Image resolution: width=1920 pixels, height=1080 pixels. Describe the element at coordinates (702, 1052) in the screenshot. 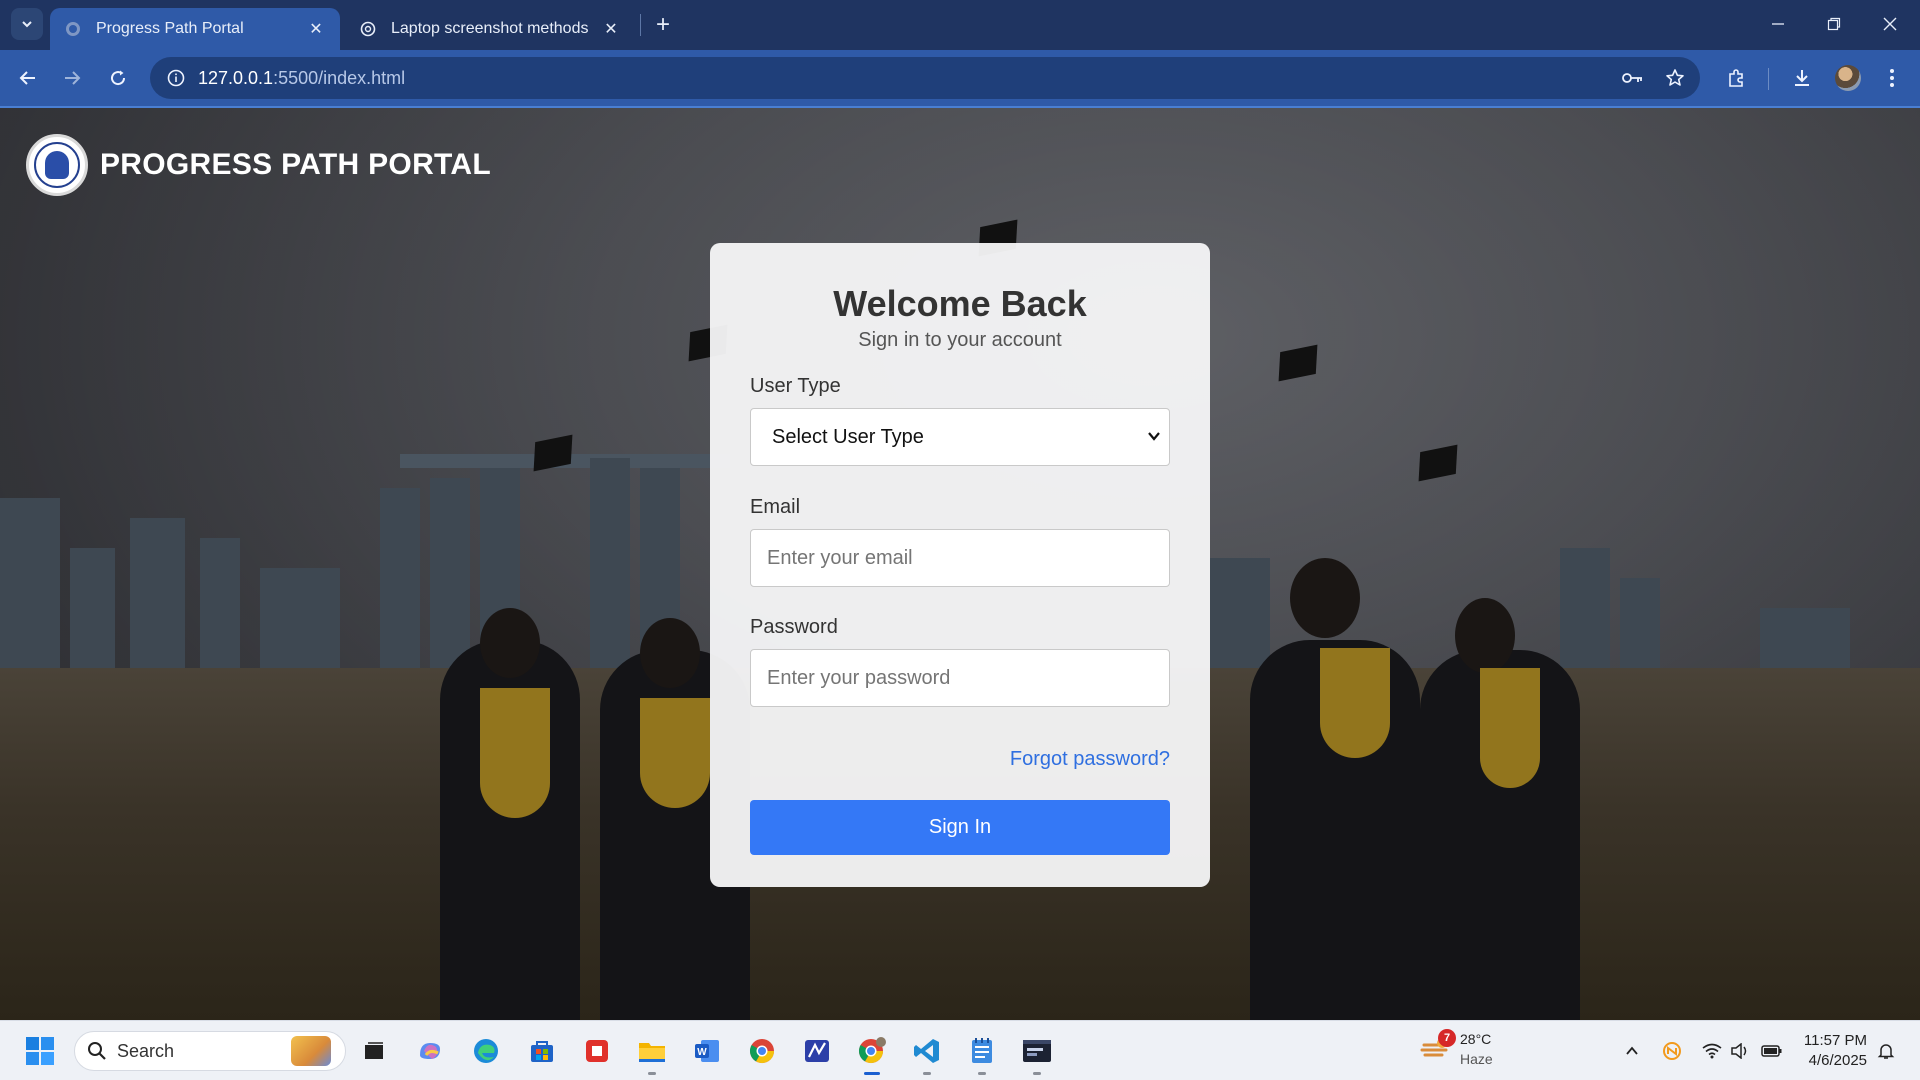

I see `svg-text: W` at that location.